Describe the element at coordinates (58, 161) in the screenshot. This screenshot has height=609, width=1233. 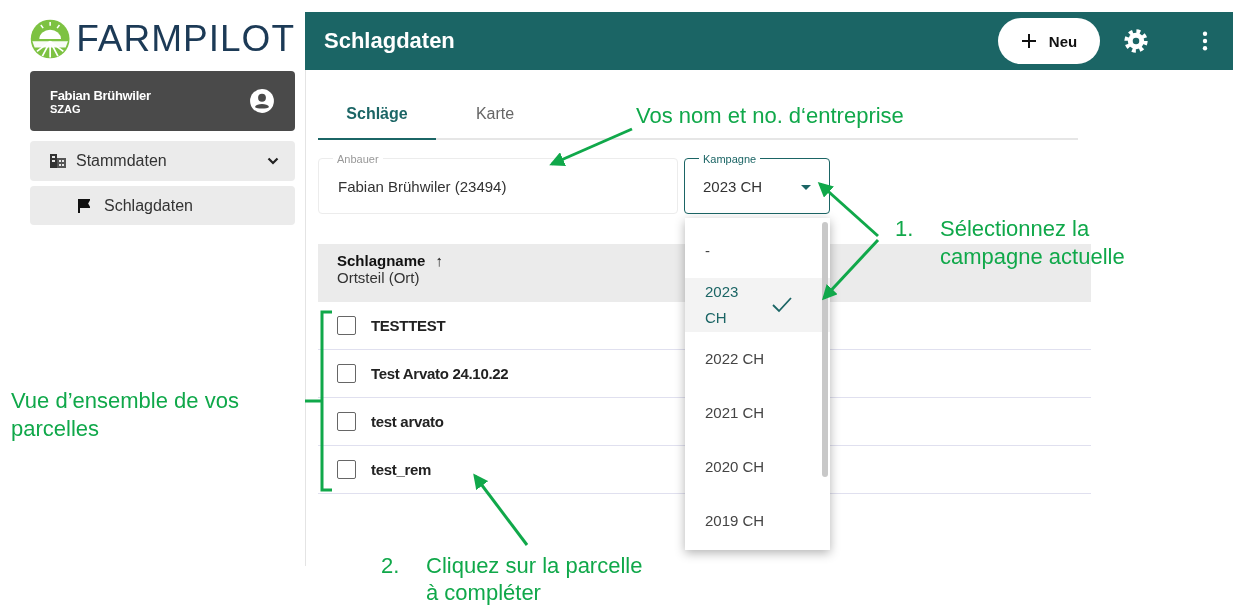
I see `building-icon` at that location.